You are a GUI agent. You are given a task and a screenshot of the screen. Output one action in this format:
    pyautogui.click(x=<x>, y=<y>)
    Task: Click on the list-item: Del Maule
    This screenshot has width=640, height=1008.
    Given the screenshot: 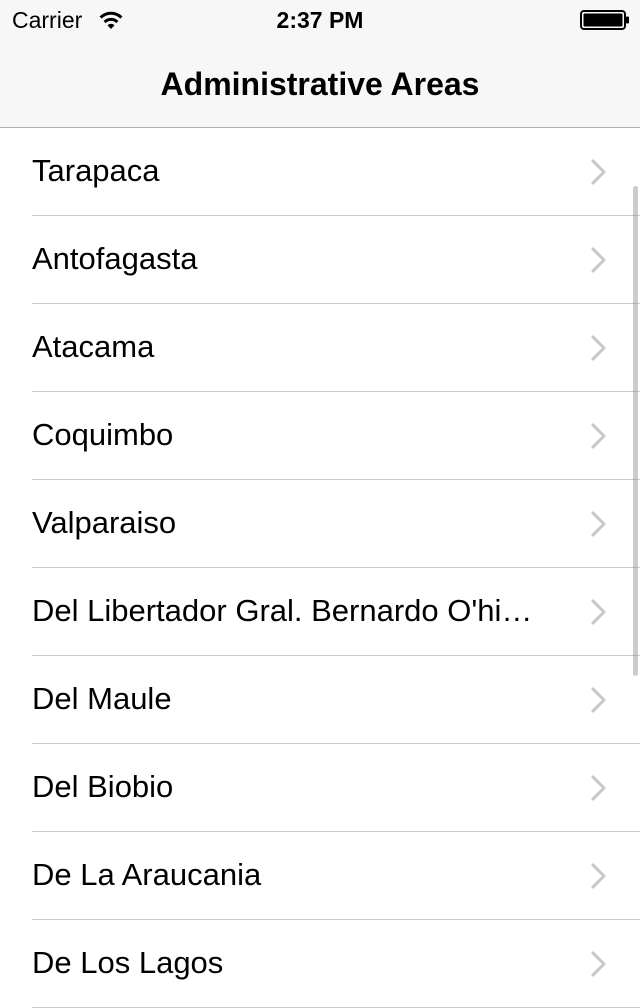 What is the action you would take?
    pyautogui.click(x=320, y=700)
    